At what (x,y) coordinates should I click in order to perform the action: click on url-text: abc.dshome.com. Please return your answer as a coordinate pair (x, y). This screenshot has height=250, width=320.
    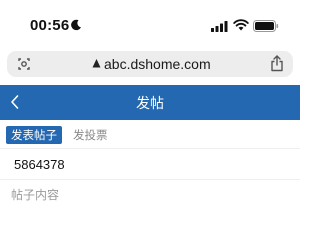
    Looking at the image, I should click on (157, 64).